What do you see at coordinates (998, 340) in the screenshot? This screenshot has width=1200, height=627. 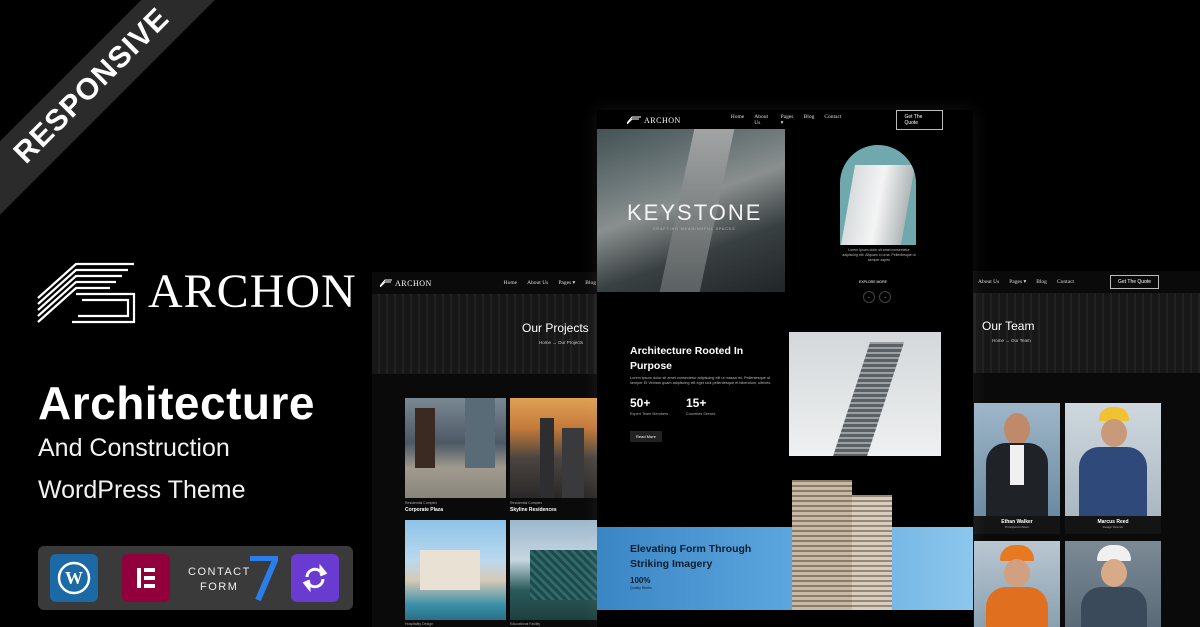 I see `team-breadcrumb-home: Home` at bounding box center [998, 340].